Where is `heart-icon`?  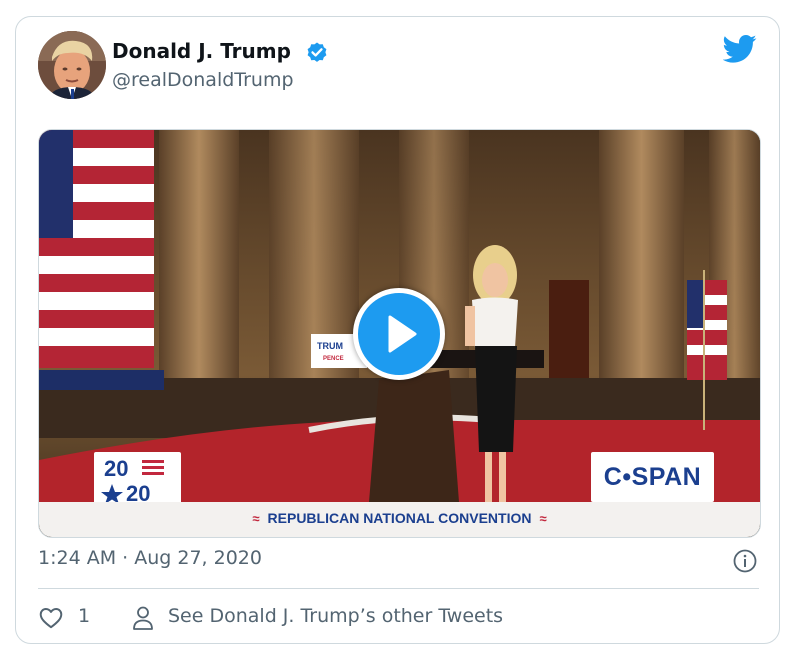 heart-icon is located at coordinates (51, 618).